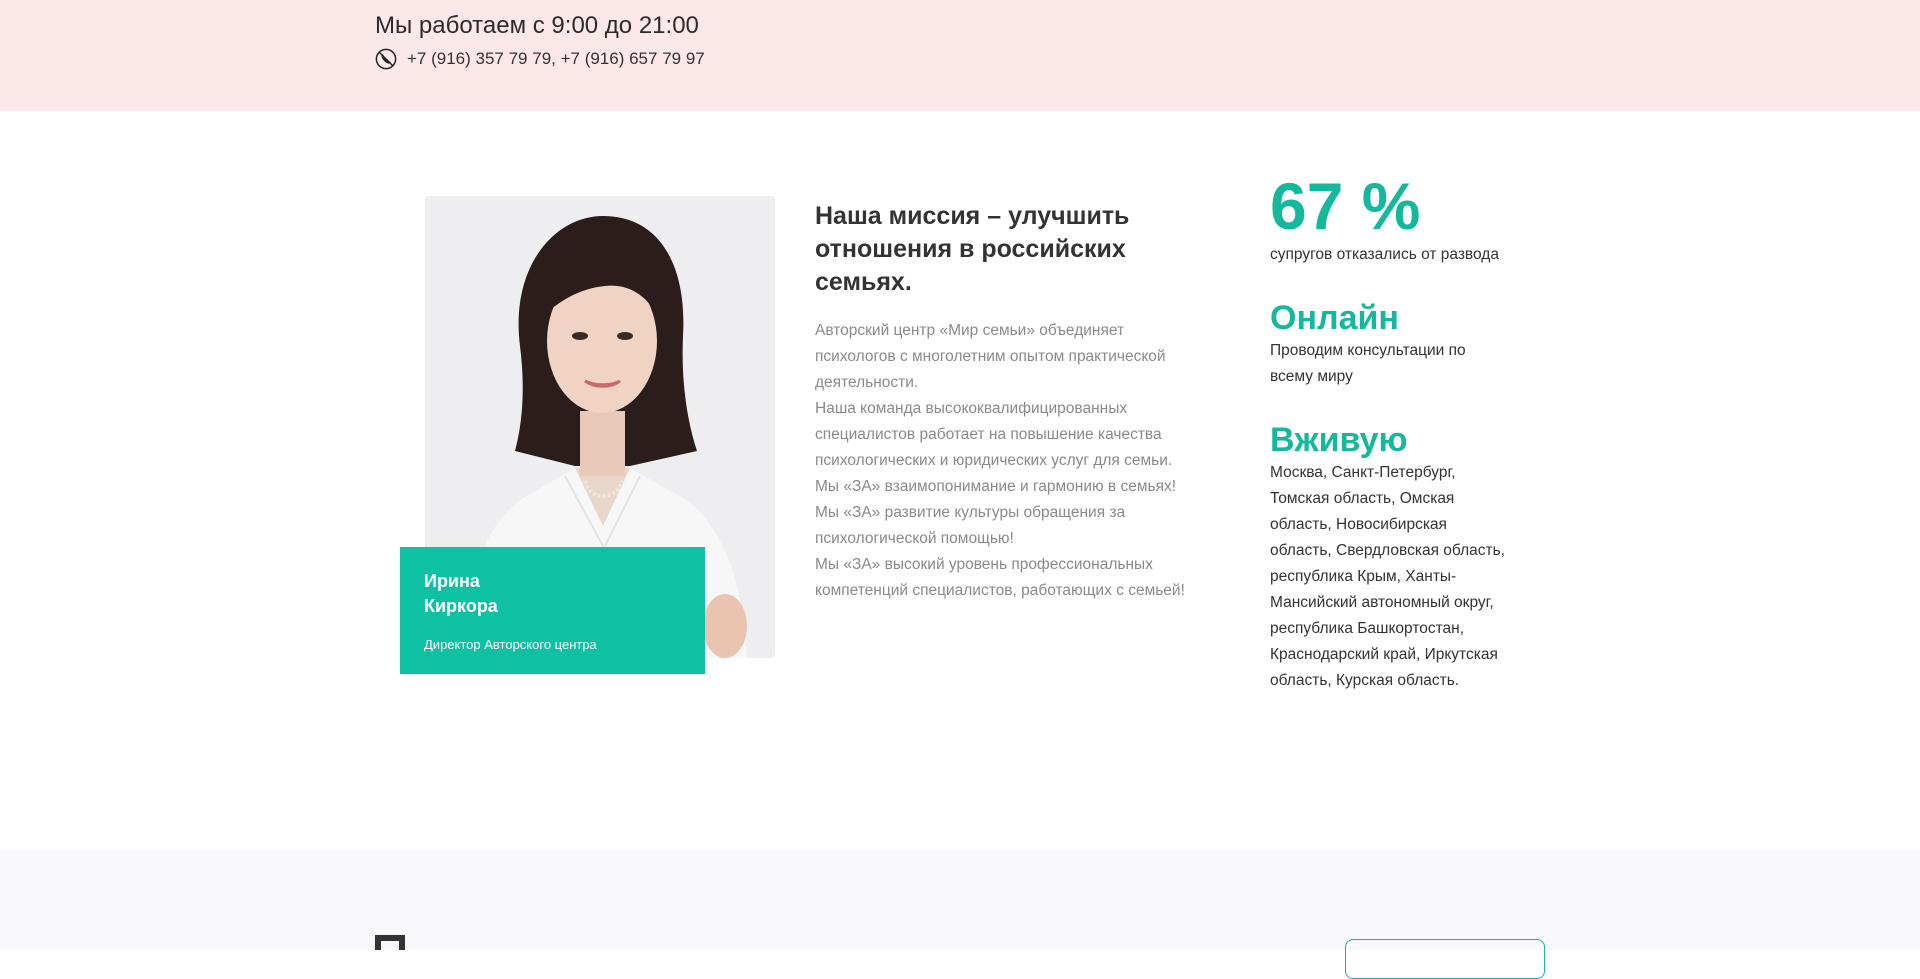 This screenshot has width=1920, height=979. What do you see at coordinates (386, 59) in the screenshot?
I see `phone-icon` at bounding box center [386, 59].